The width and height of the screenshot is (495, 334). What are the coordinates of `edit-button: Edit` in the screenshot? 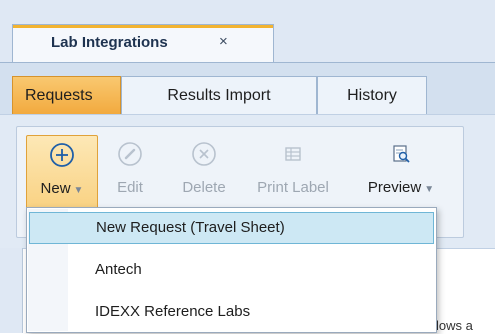 It's located at (130, 172).